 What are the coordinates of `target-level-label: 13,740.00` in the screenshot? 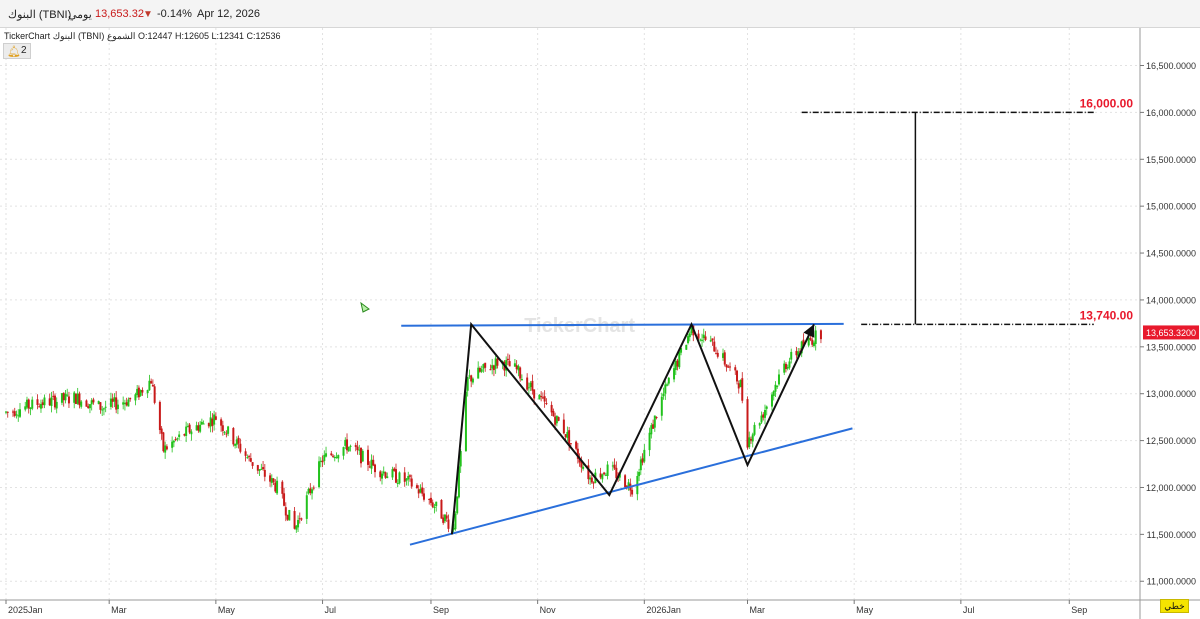 It's located at (1107, 315).